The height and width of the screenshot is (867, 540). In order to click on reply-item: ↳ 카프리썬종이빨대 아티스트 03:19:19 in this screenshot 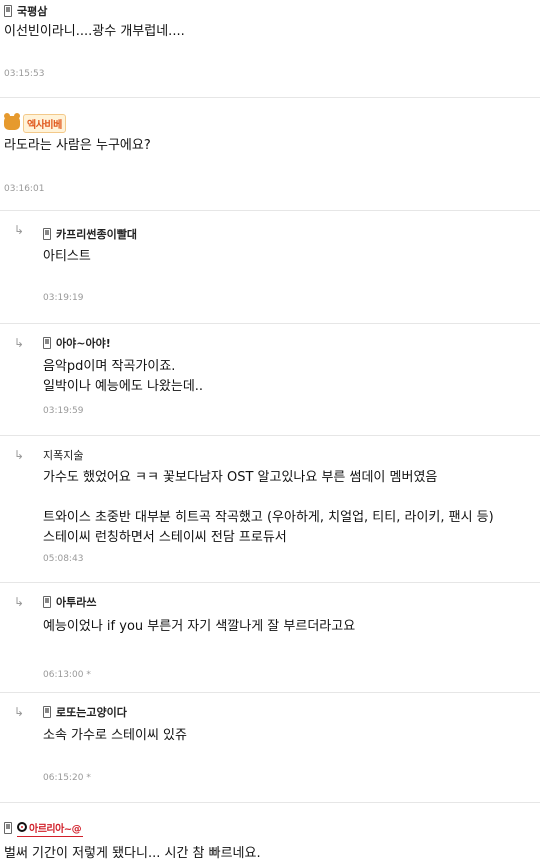, I will do `click(270, 267)`.